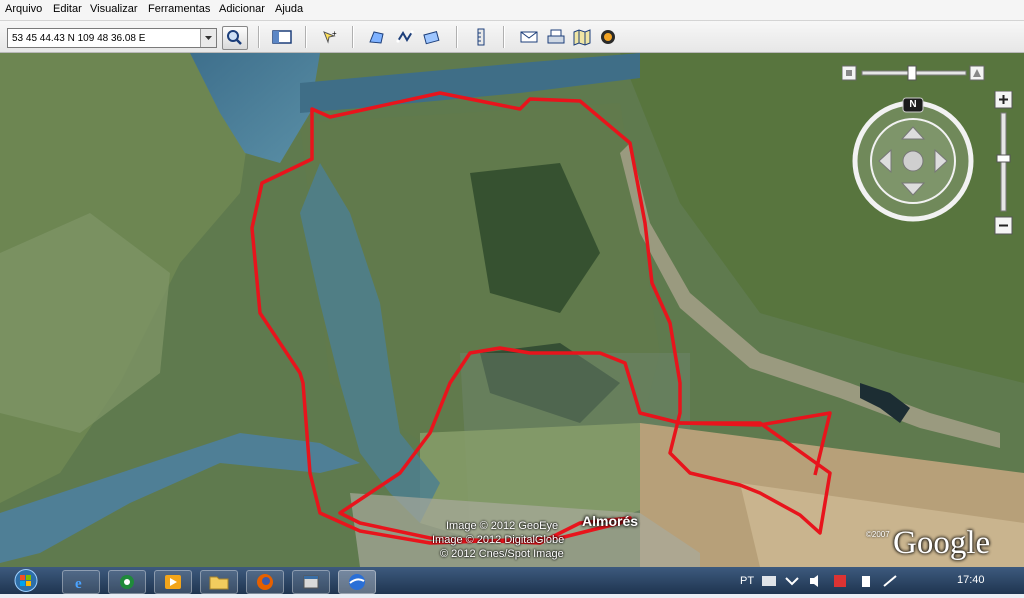 This screenshot has width=1024, height=598. I want to click on polygon-icon, so click(376, 37).